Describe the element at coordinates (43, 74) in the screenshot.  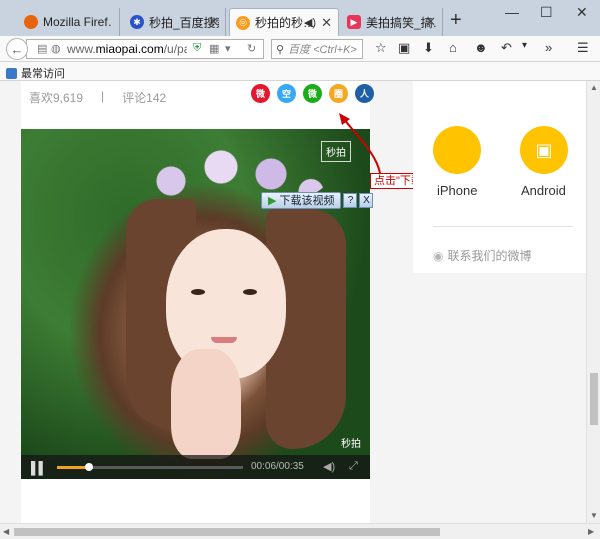
I see `bookmark-label: 最常访问` at that location.